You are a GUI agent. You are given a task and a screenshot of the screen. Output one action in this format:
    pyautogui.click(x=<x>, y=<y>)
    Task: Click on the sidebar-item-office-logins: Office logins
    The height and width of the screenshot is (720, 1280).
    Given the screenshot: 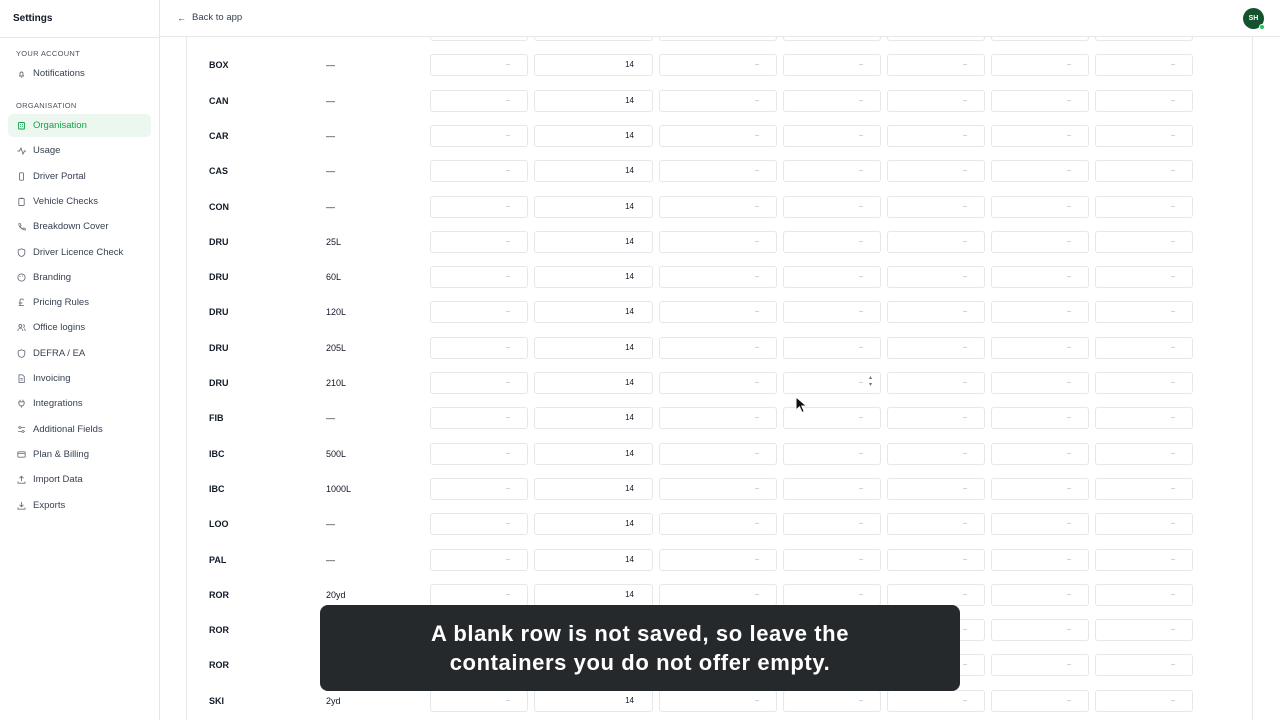 What is the action you would take?
    pyautogui.click(x=79, y=327)
    